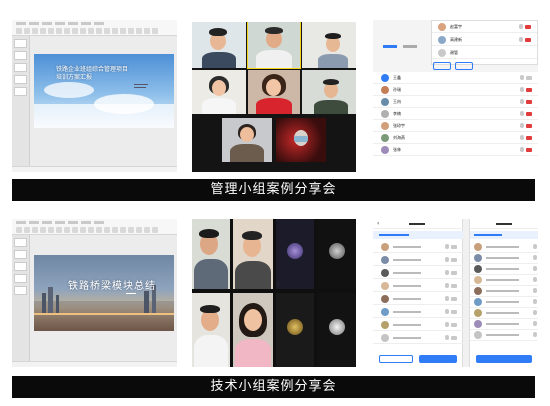 The height and width of the screenshot is (406, 550). Describe the element at coordinates (484, 27) in the screenshot. I see `popup-member-row: 赵富宇` at that location.